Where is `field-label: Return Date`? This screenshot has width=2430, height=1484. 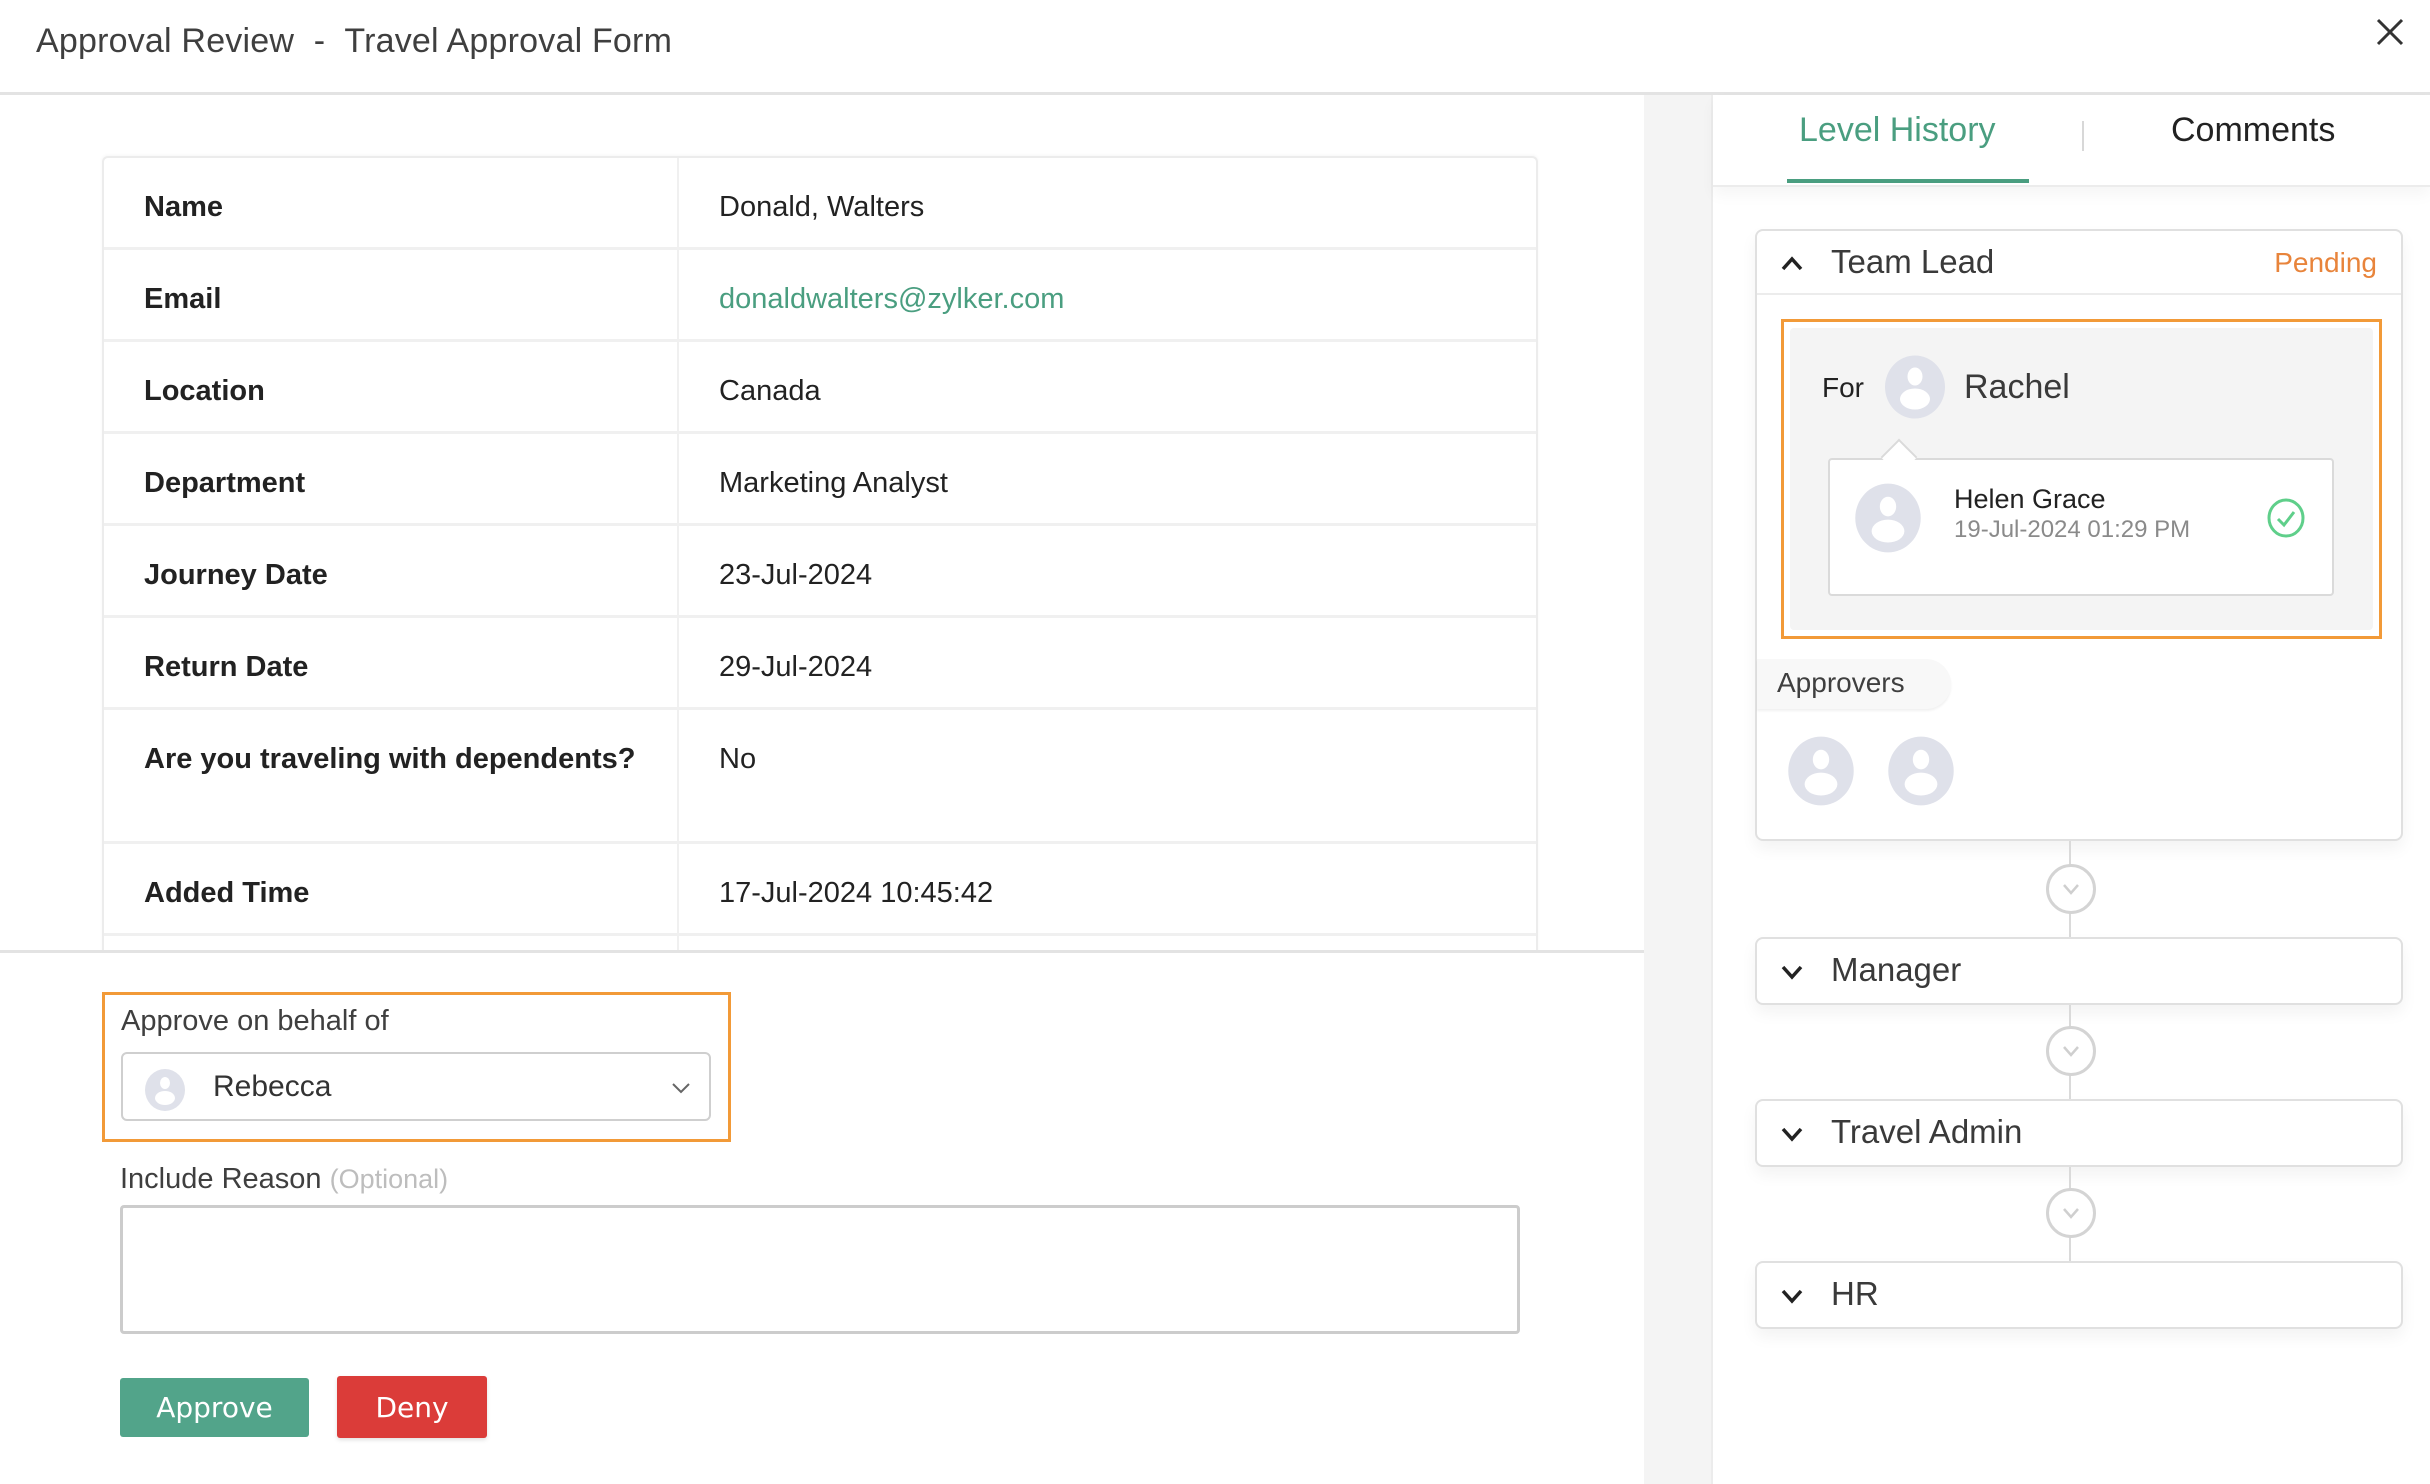
field-label: Return Date is located at coordinates (391, 662).